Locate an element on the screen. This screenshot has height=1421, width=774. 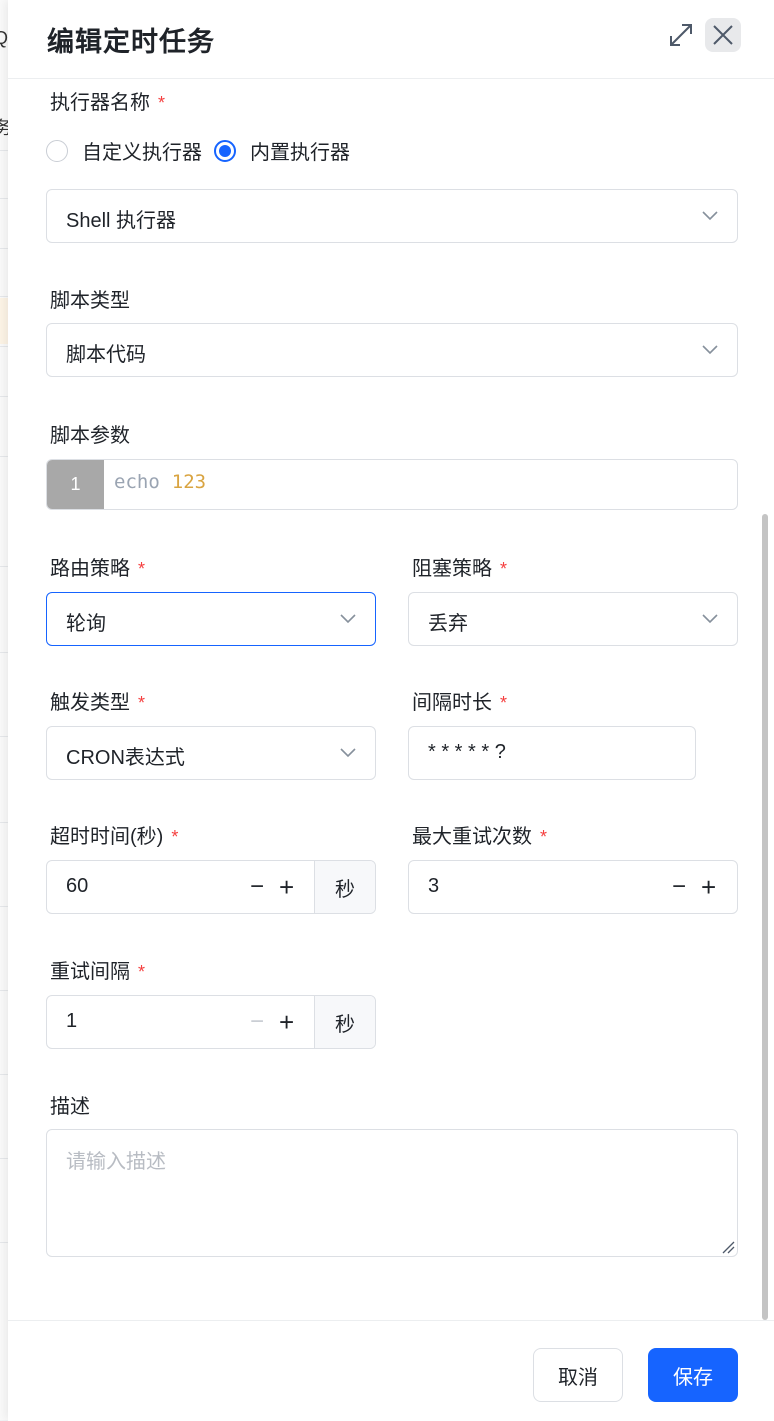
code-line: echo 123 is located at coordinates (160, 482).